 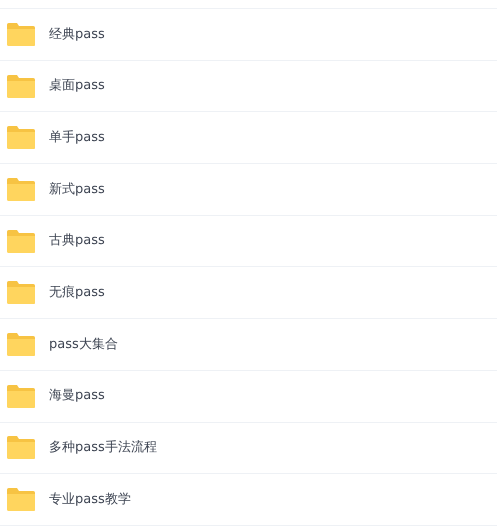 What do you see at coordinates (248, 190) in the screenshot?
I see `folder-row: 新式pass` at bounding box center [248, 190].